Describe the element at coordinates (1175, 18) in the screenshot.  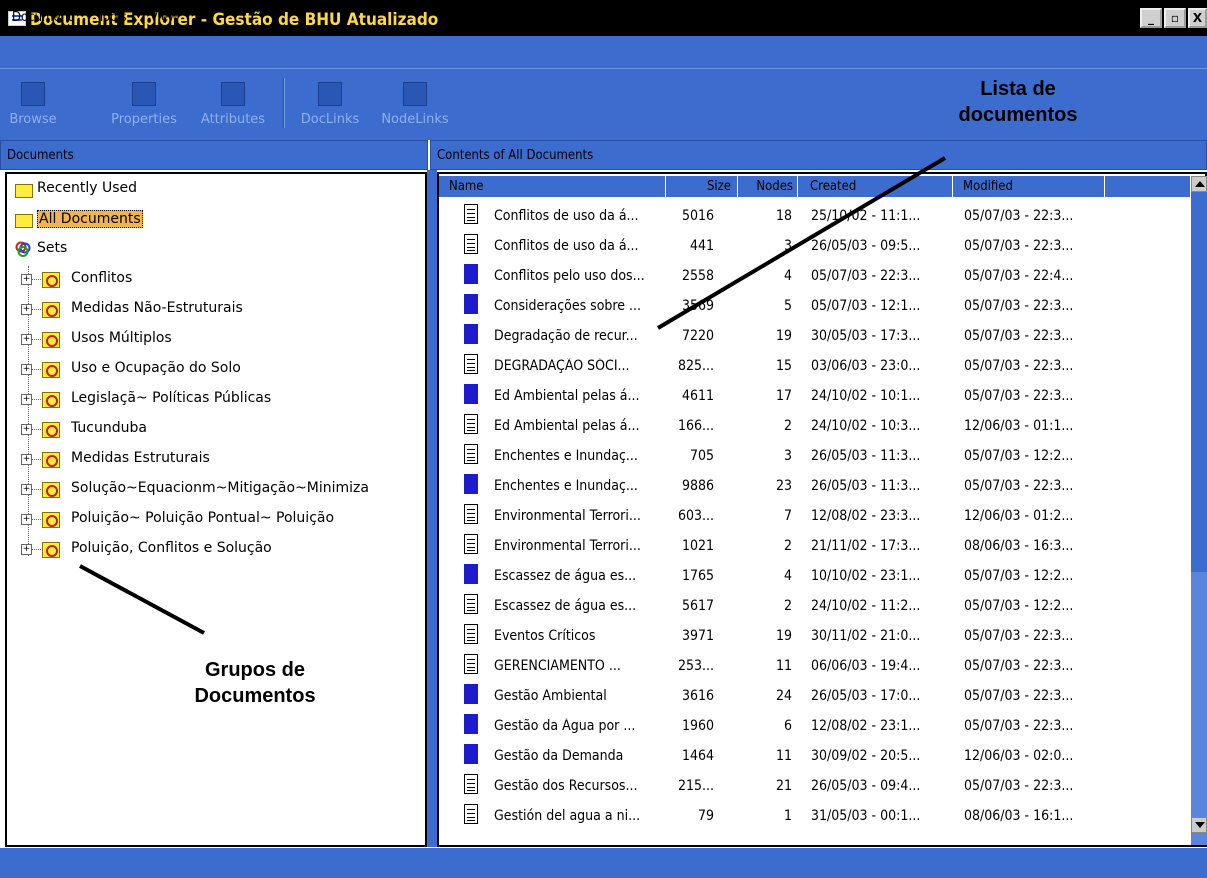
I see `maximize-button: ▫` at that location.